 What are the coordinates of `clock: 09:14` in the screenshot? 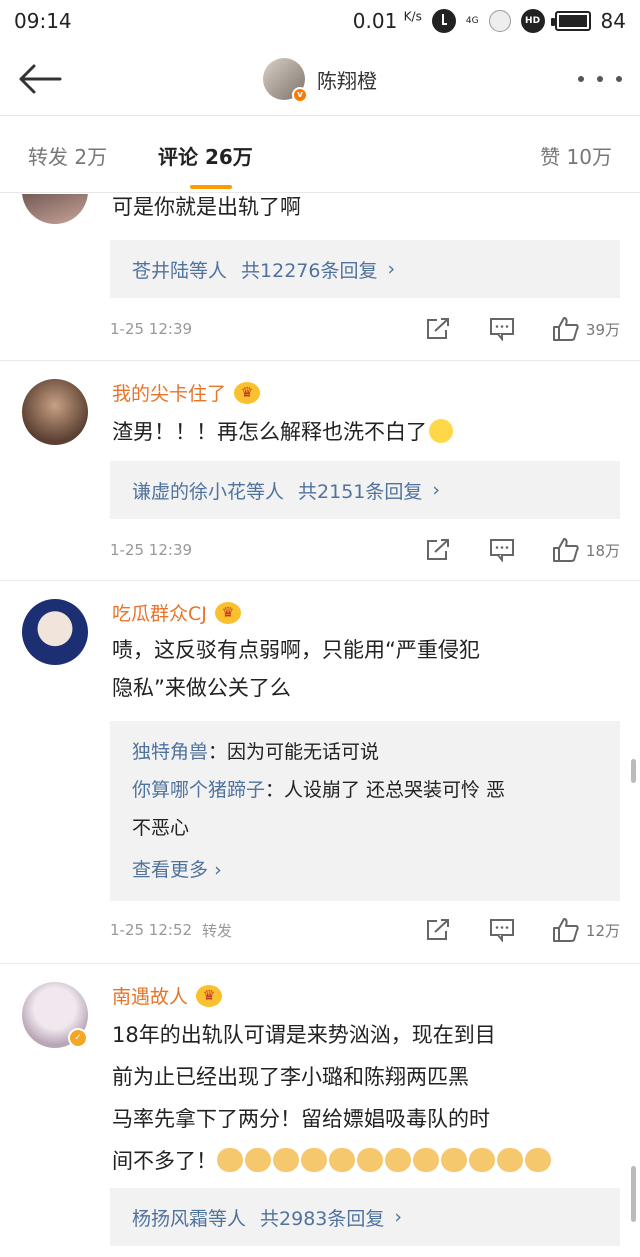 It's located at (43, 21).